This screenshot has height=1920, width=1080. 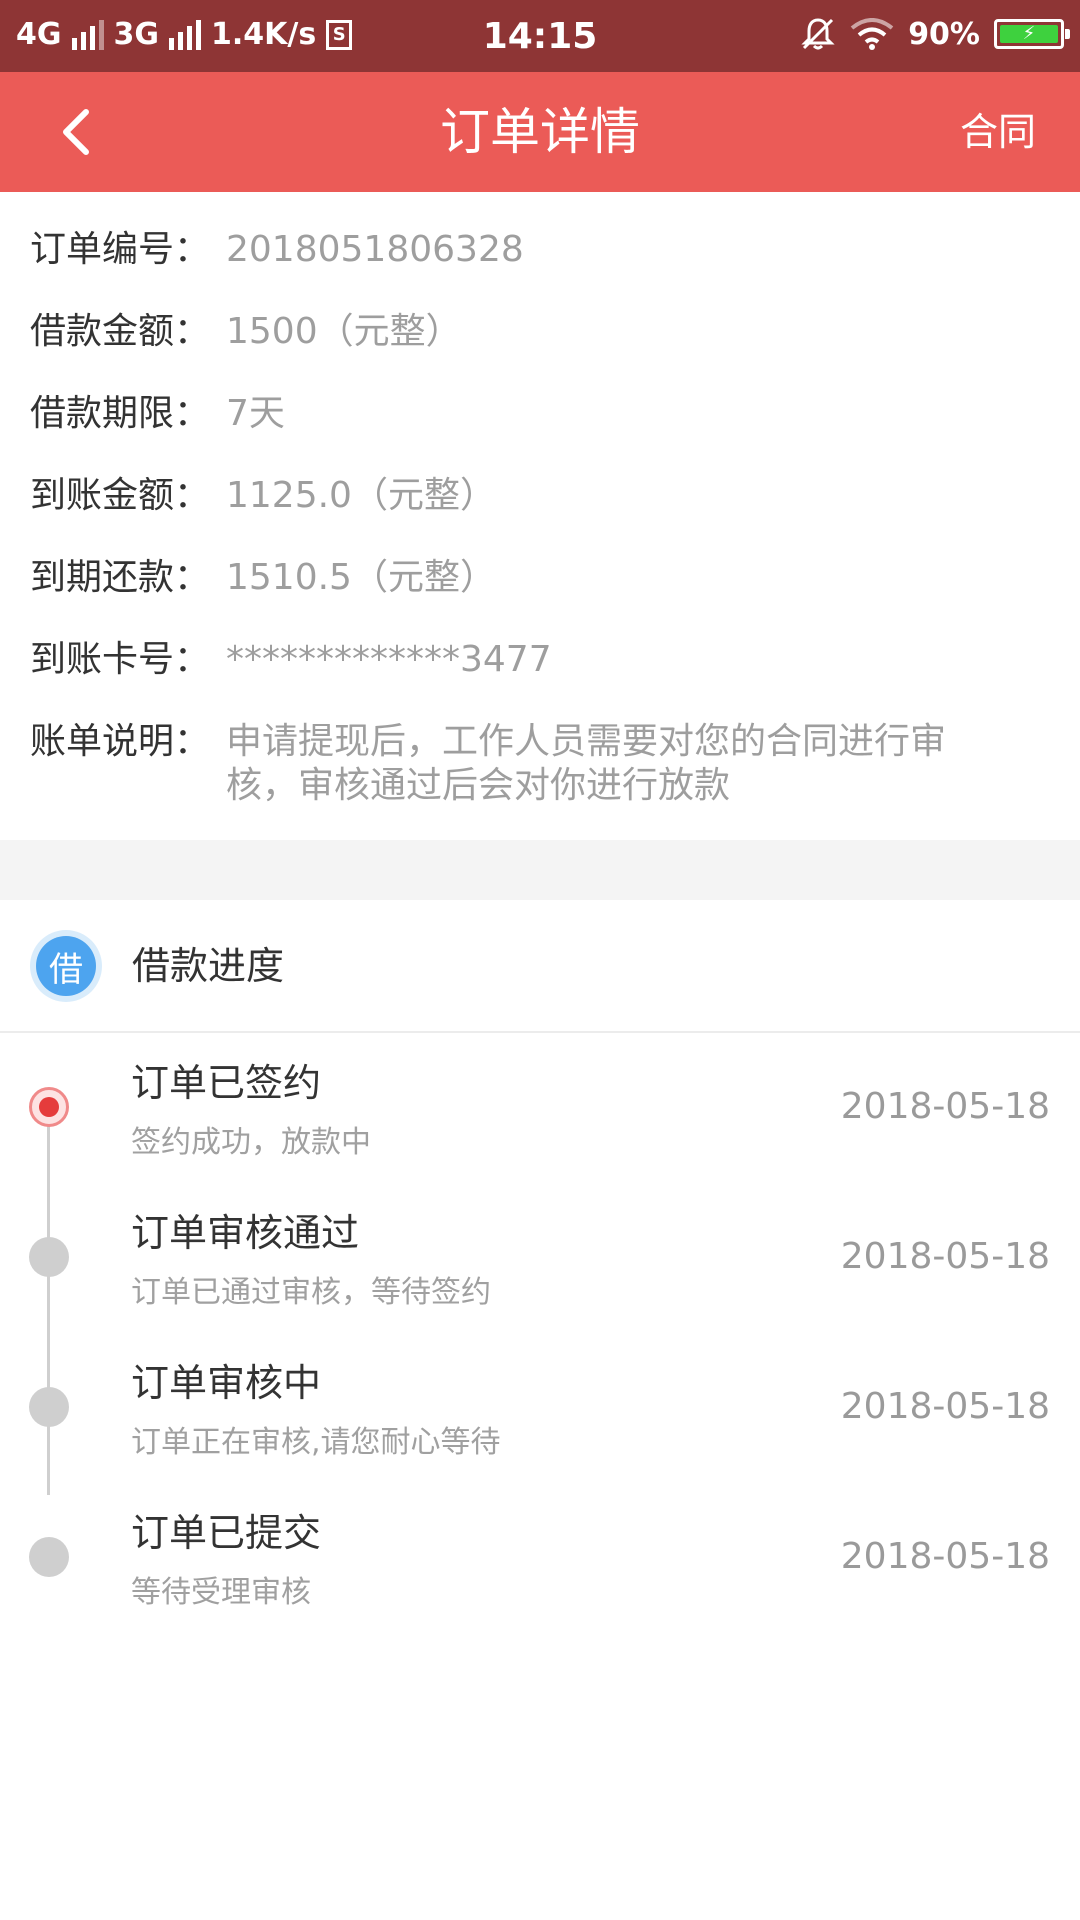 What do you see at coordinates (311, 1292) in the screenshot?
I see `timeline-subtitle: 订单已通过审核，等待签约` at bounding box center [311, 1292].